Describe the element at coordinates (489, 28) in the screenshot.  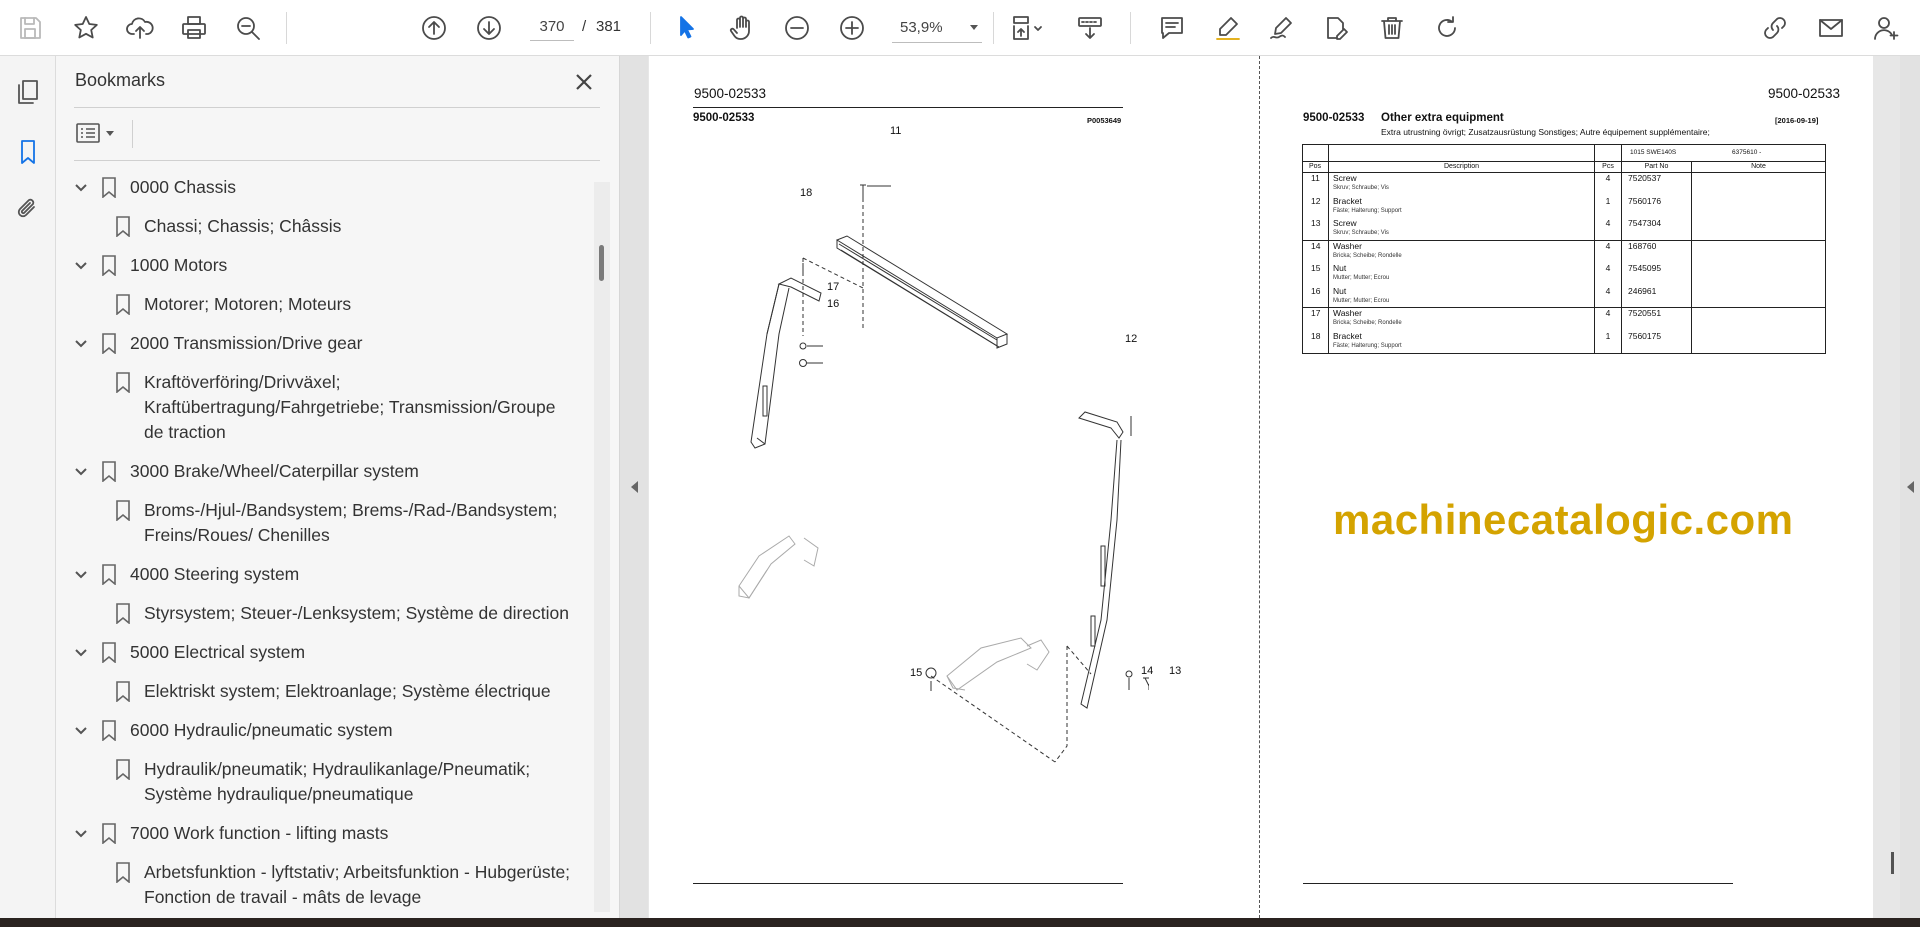
I see `next-page-icon` at that location.